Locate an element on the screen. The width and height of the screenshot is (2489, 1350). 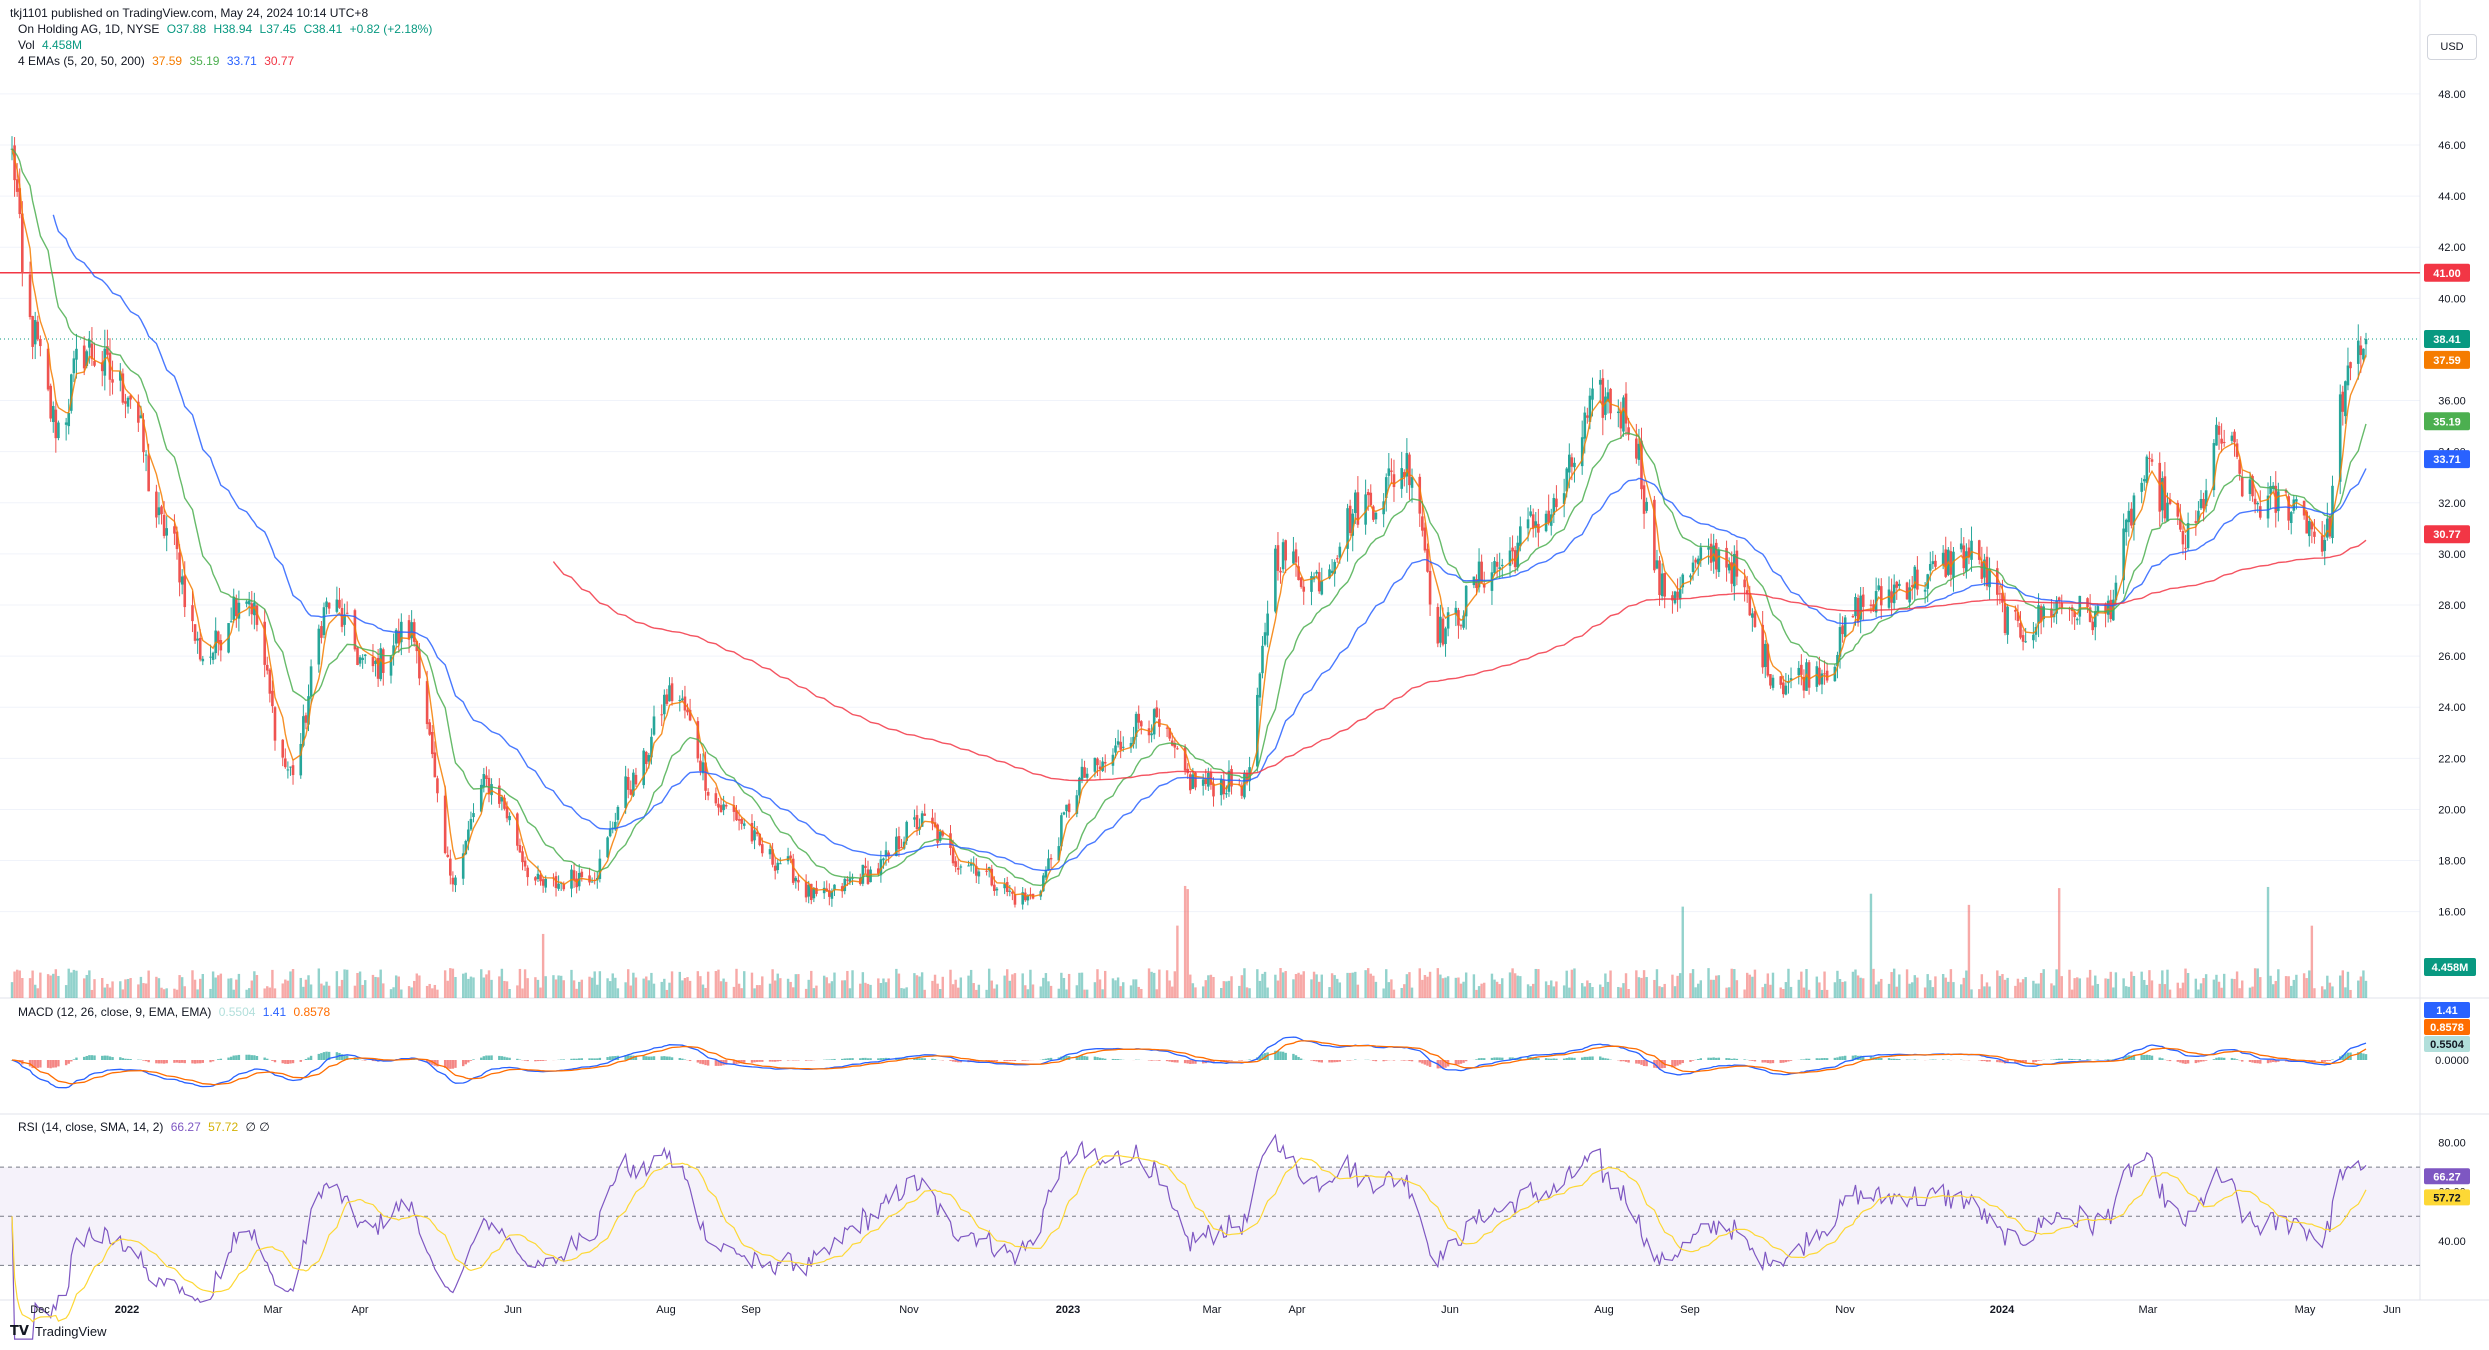
rsi-label: RSI (14, close, SMA, 14, 2) is located at coordinates (90, 1127).